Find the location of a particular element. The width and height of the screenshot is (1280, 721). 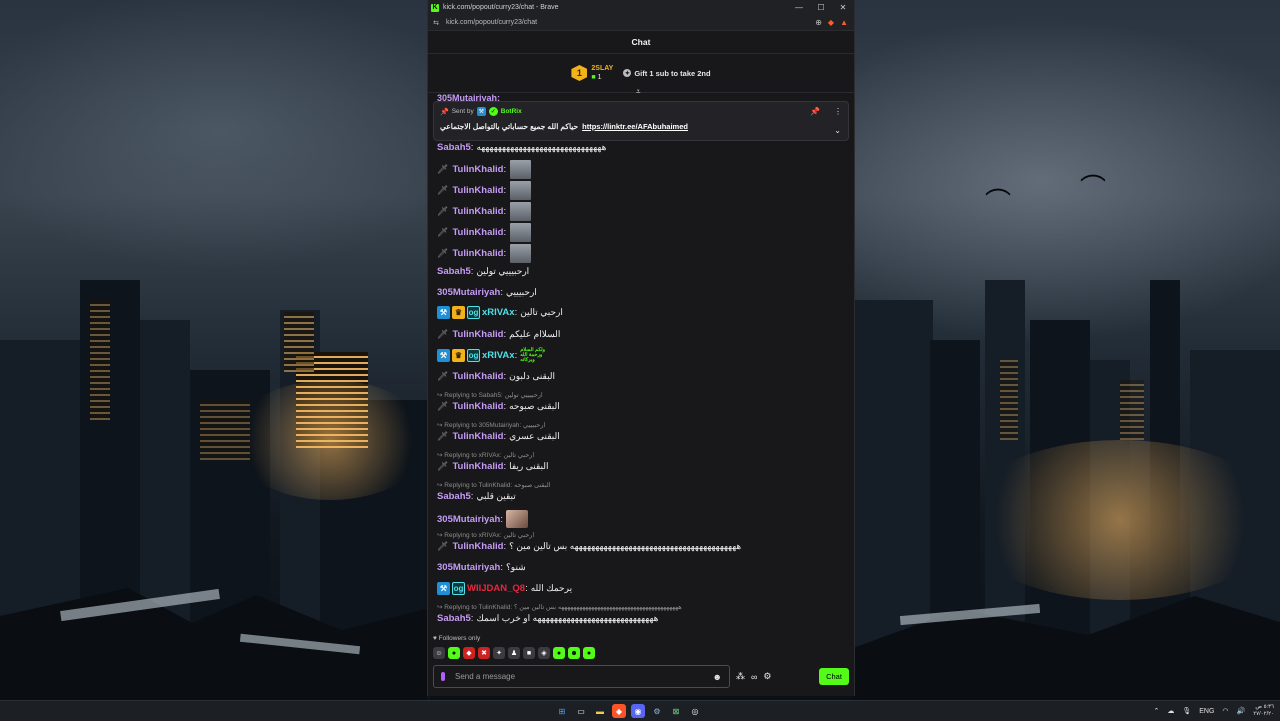

username: WIIJDAN_Q8 is located at coordinates (496, 588).